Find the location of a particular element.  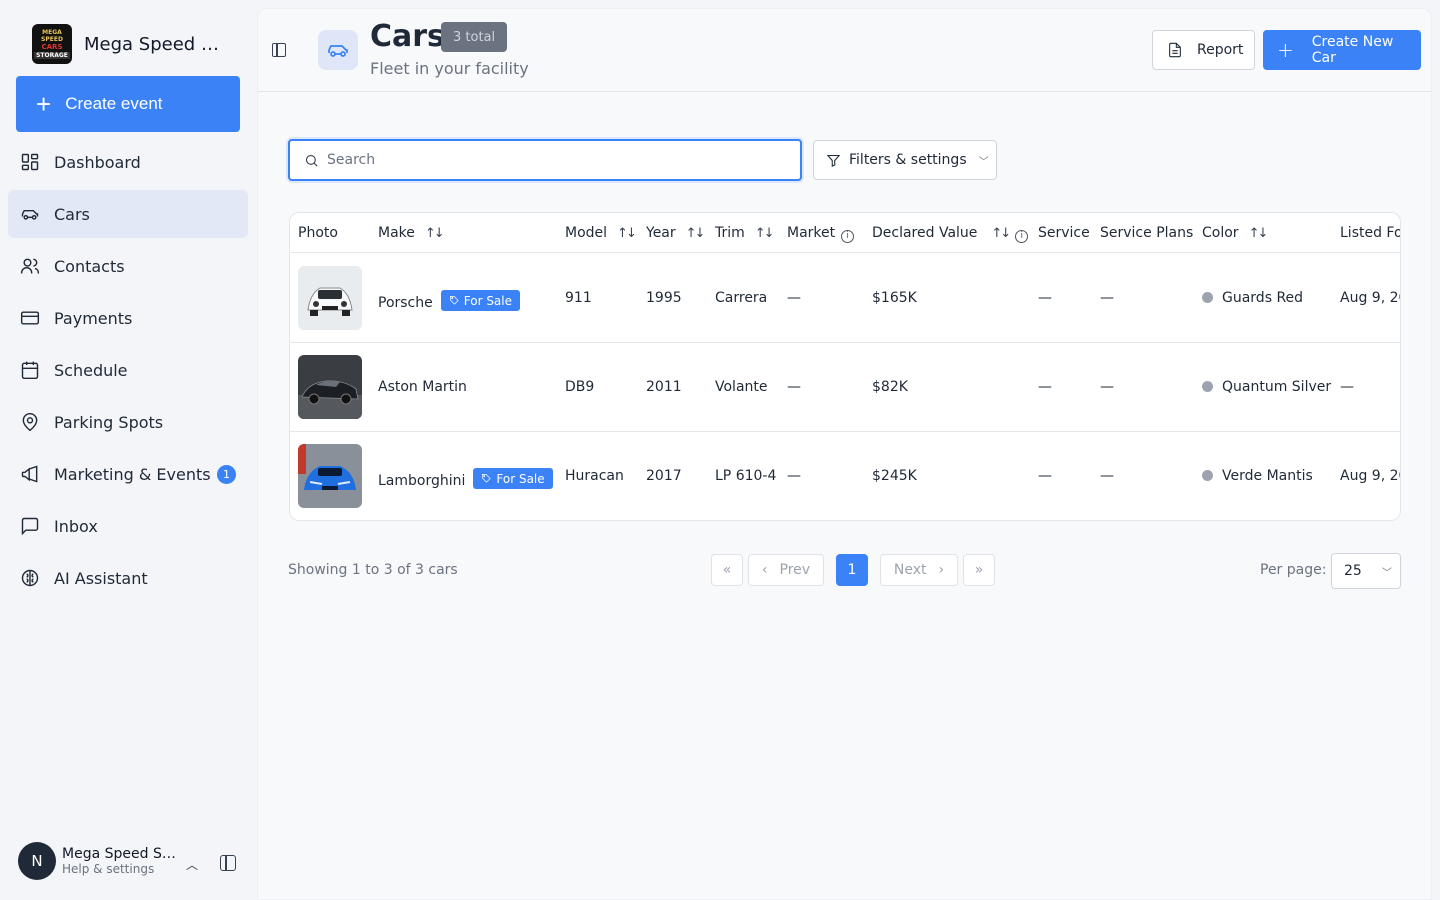

listed-cell: — is located at coordinates (1347, 387).